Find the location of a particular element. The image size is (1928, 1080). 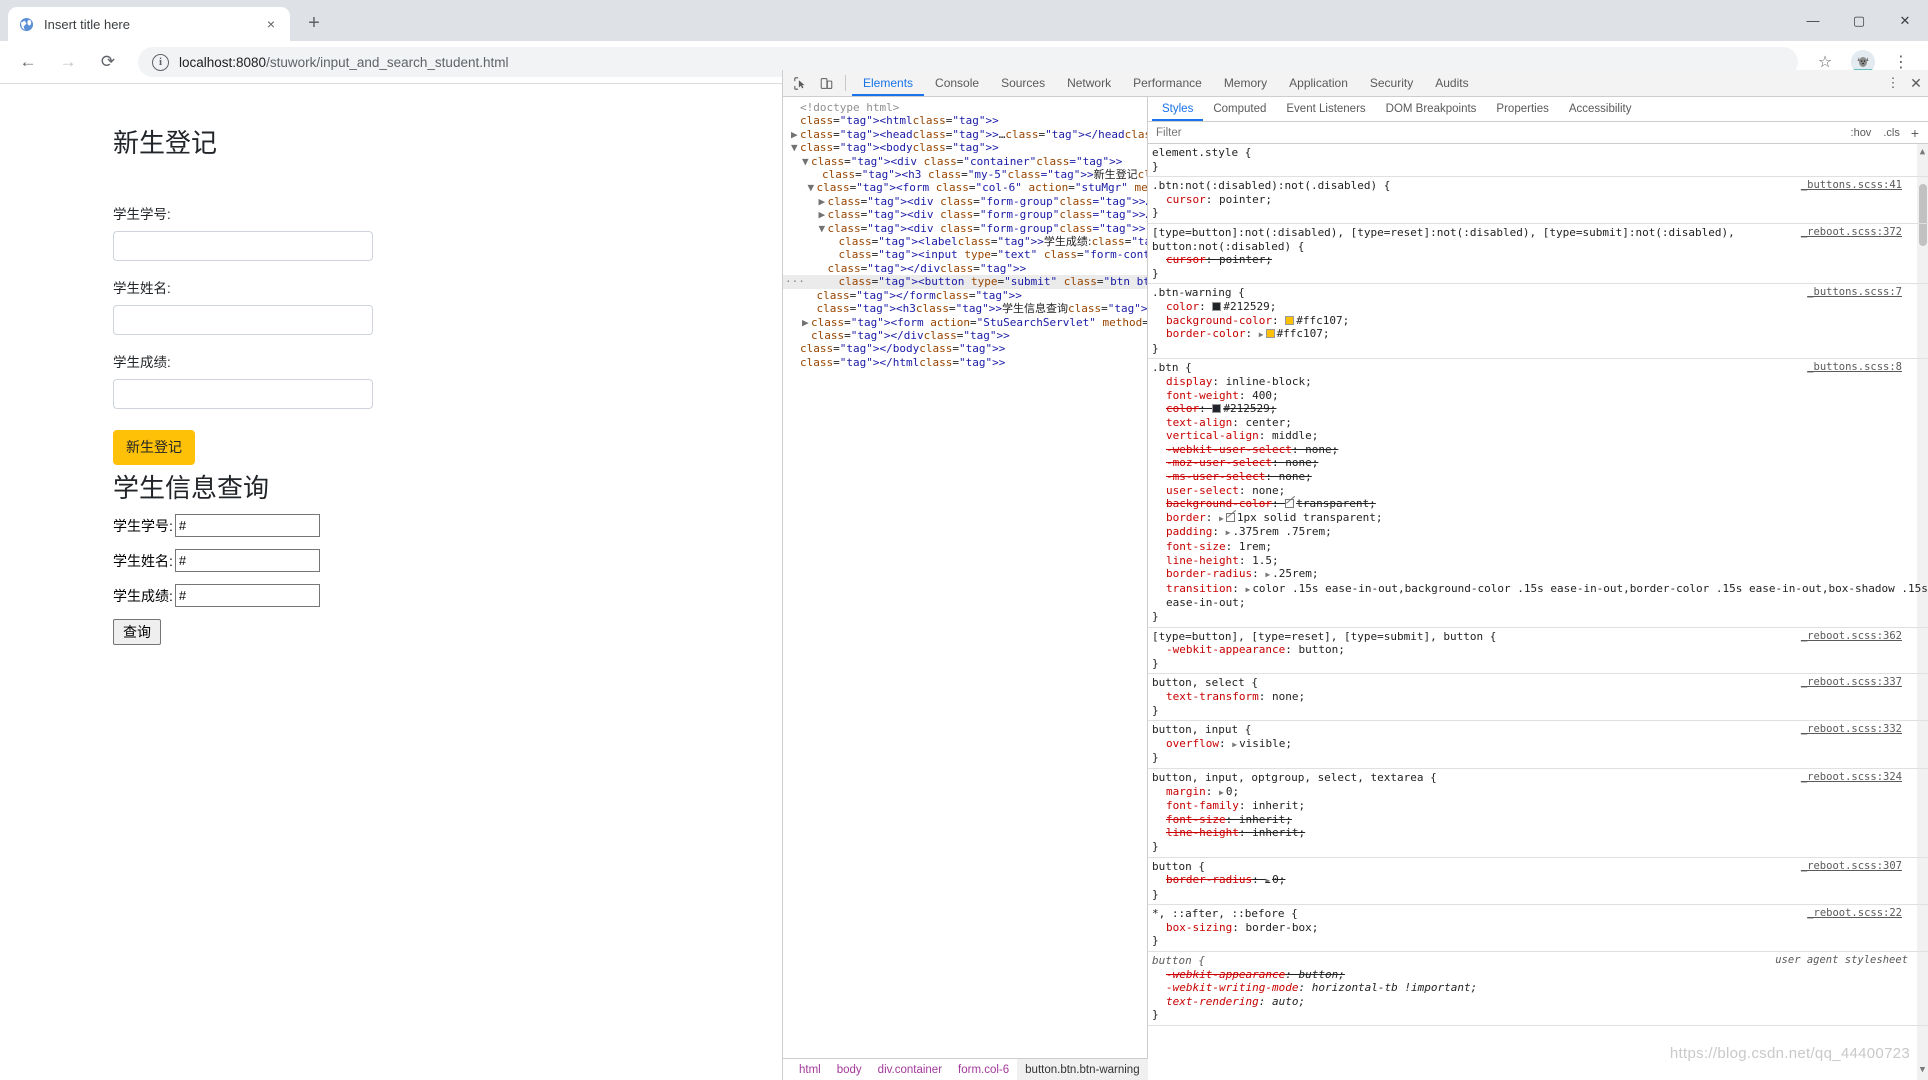

breadcrumb-item: button.btn.btn-warning is located at coordinates (1082, 1069).